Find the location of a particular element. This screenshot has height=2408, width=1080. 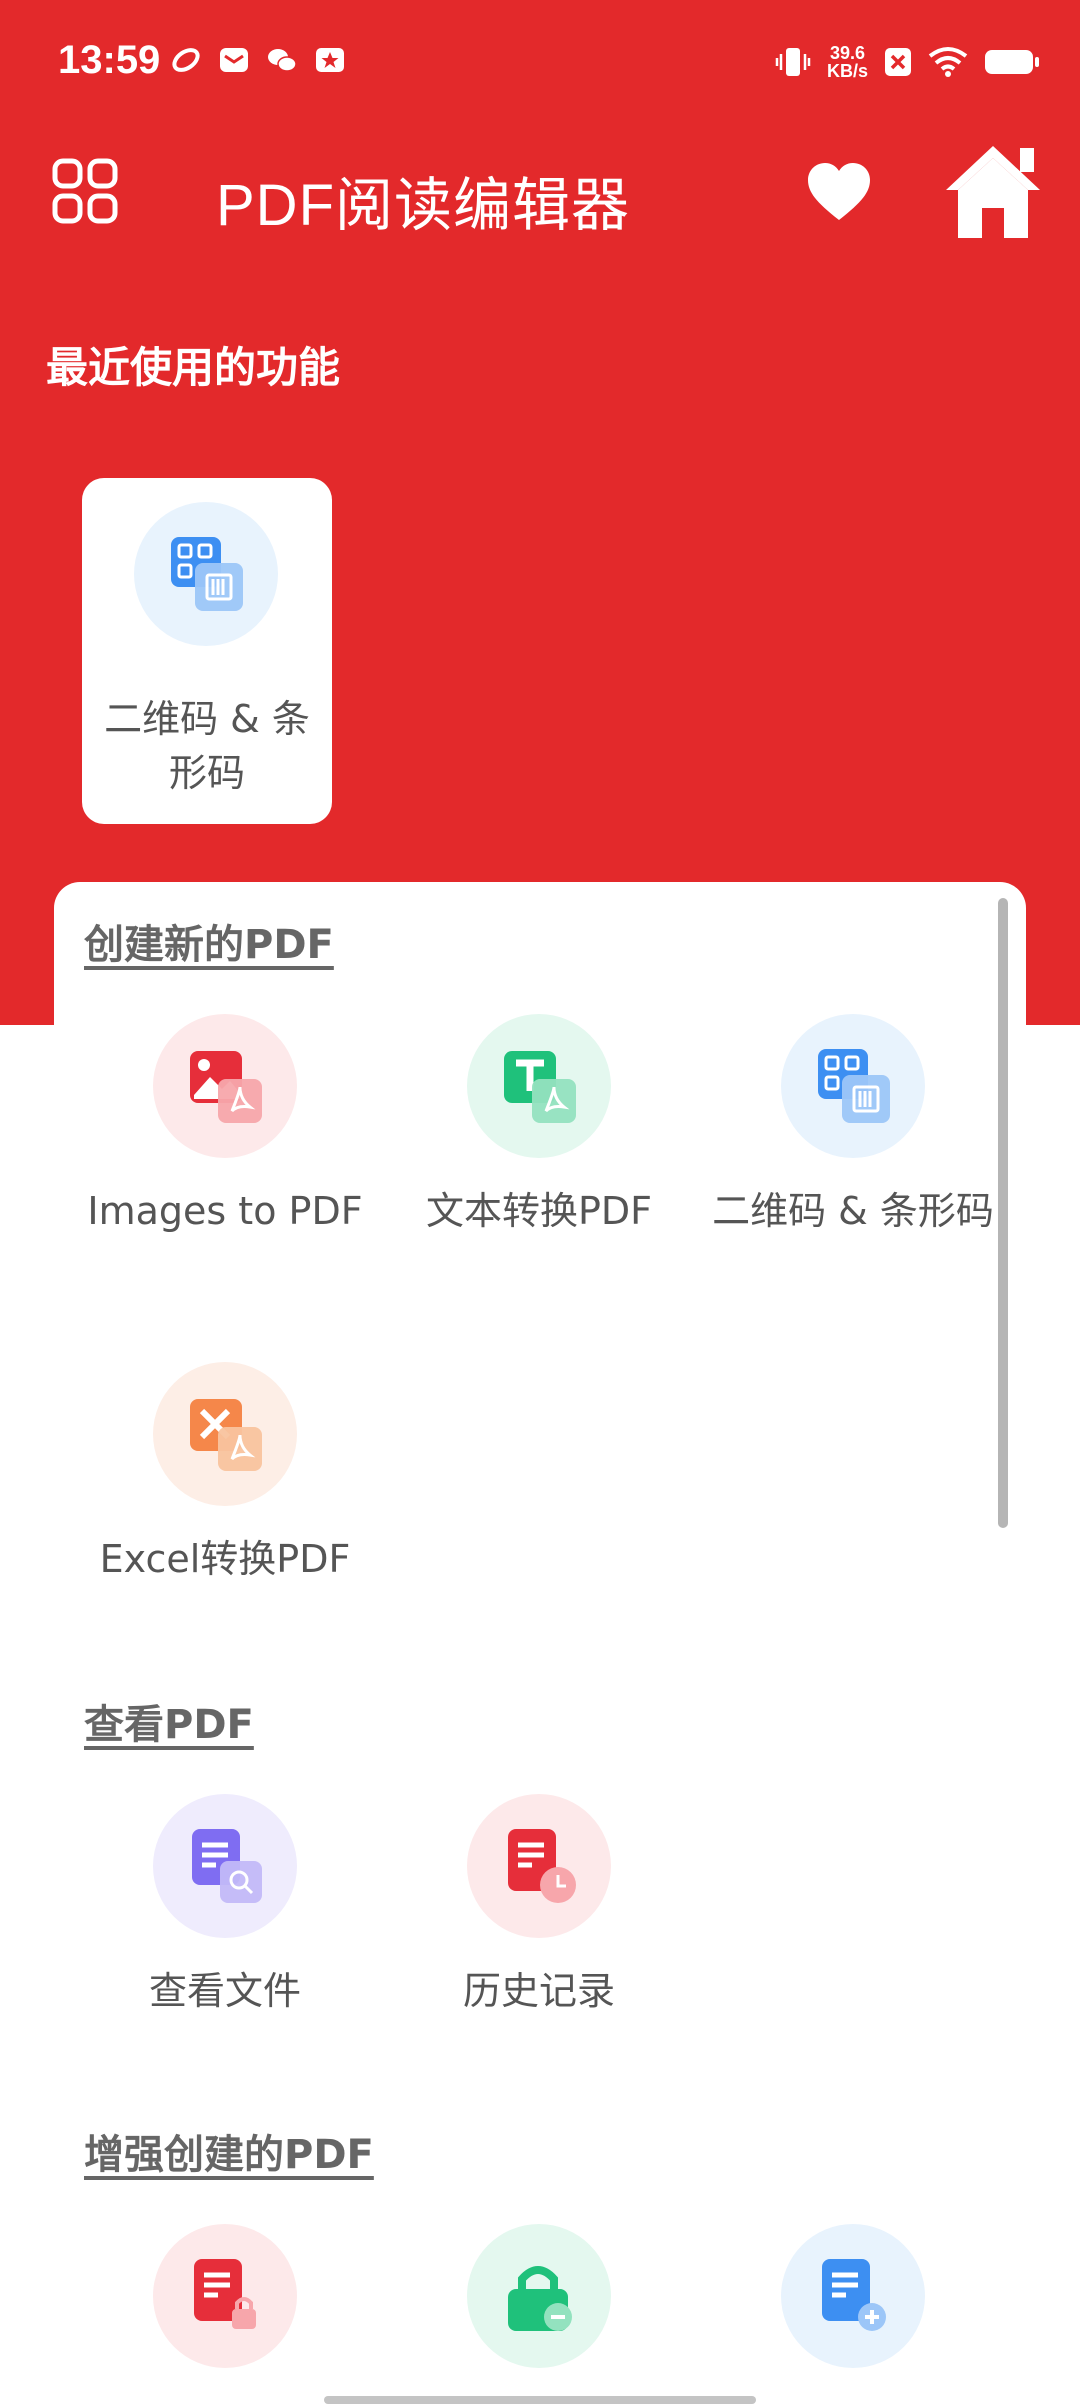

add-page-icon is located at coordinates (853, 2296).